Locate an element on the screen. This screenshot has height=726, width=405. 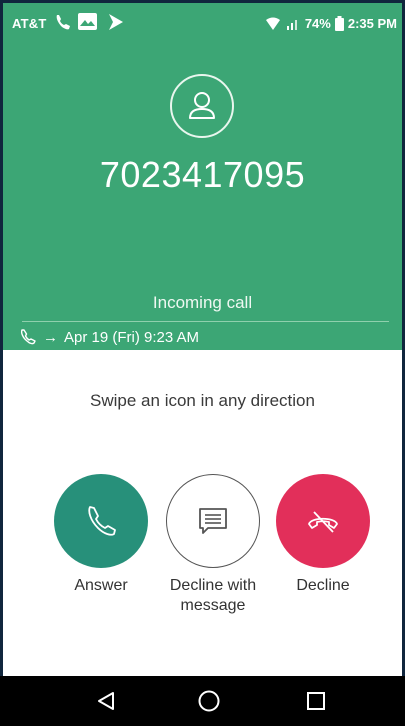
answer-button is located at coordinates (101, 521).